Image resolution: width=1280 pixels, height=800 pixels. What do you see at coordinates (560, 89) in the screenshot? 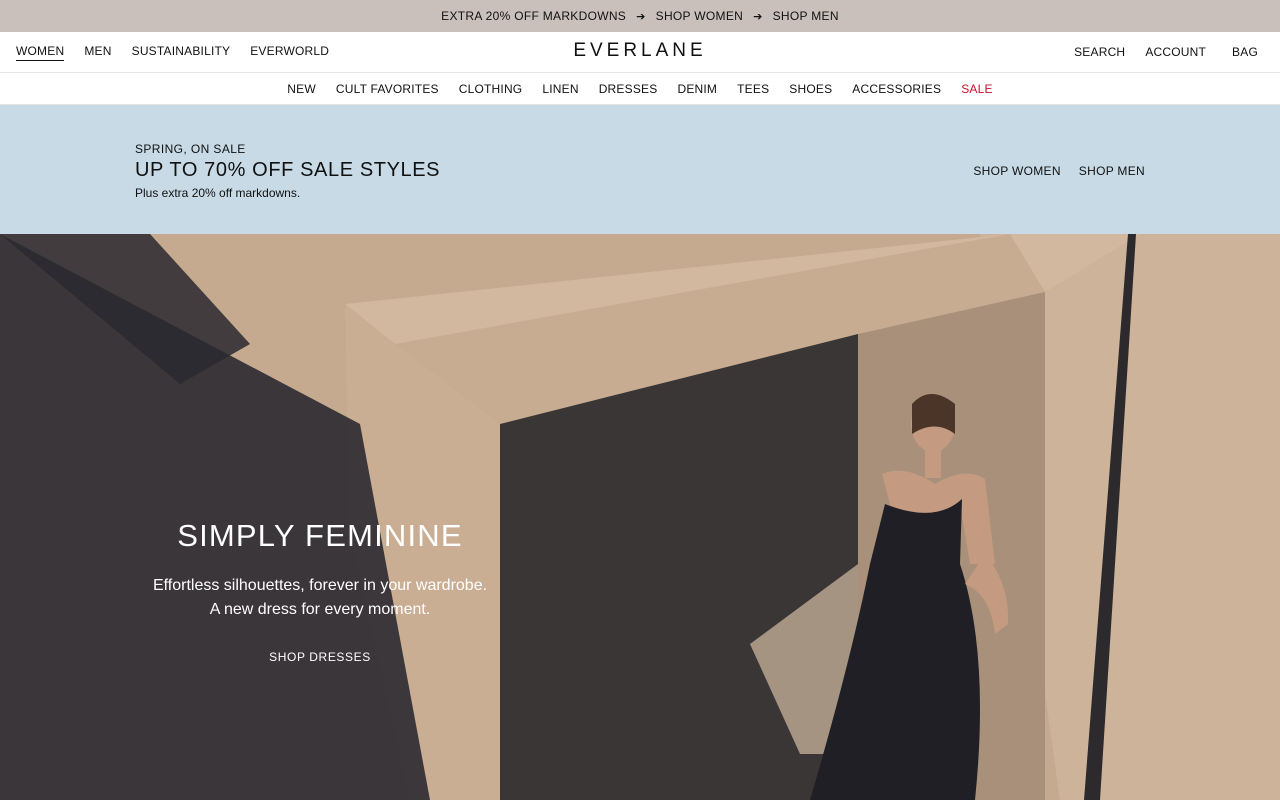
I see `category-linen: LINEN` at bounding box center [560, 89].